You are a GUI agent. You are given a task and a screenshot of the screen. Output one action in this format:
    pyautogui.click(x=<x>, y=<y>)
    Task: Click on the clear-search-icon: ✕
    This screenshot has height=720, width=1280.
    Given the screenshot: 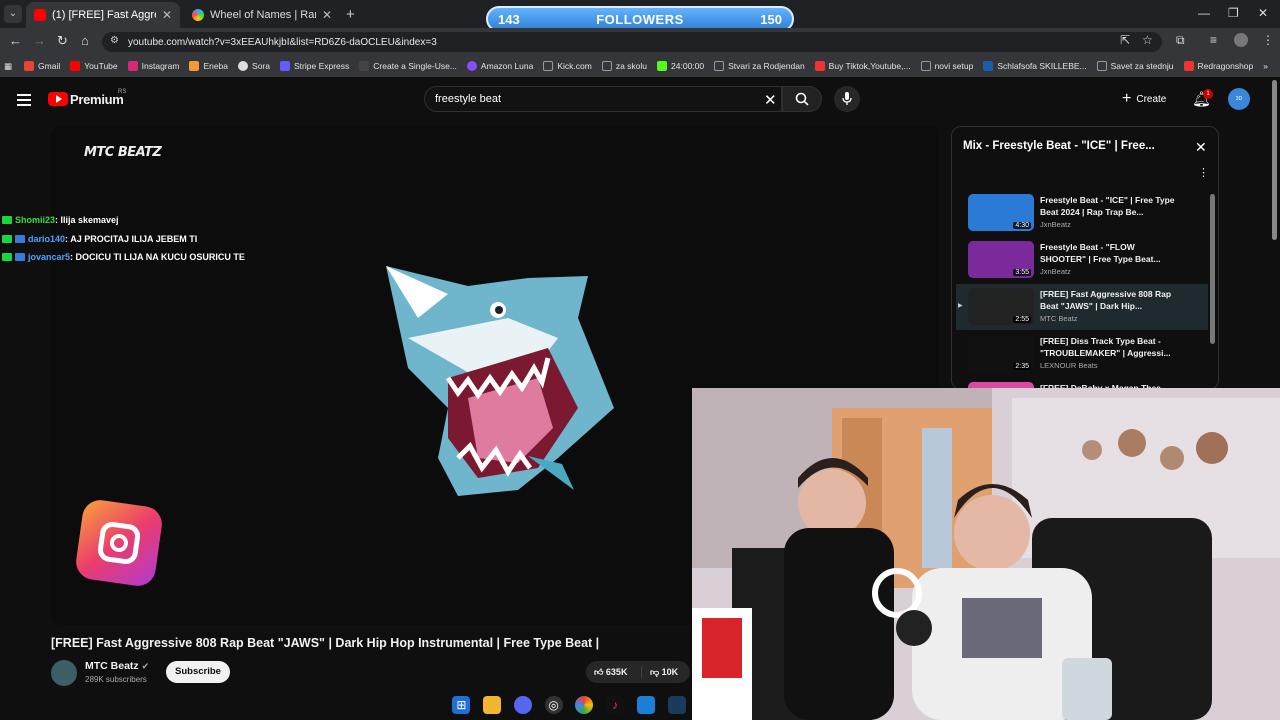 What is the action you would take?
    pyautogui.click(x=770, y=100)
    